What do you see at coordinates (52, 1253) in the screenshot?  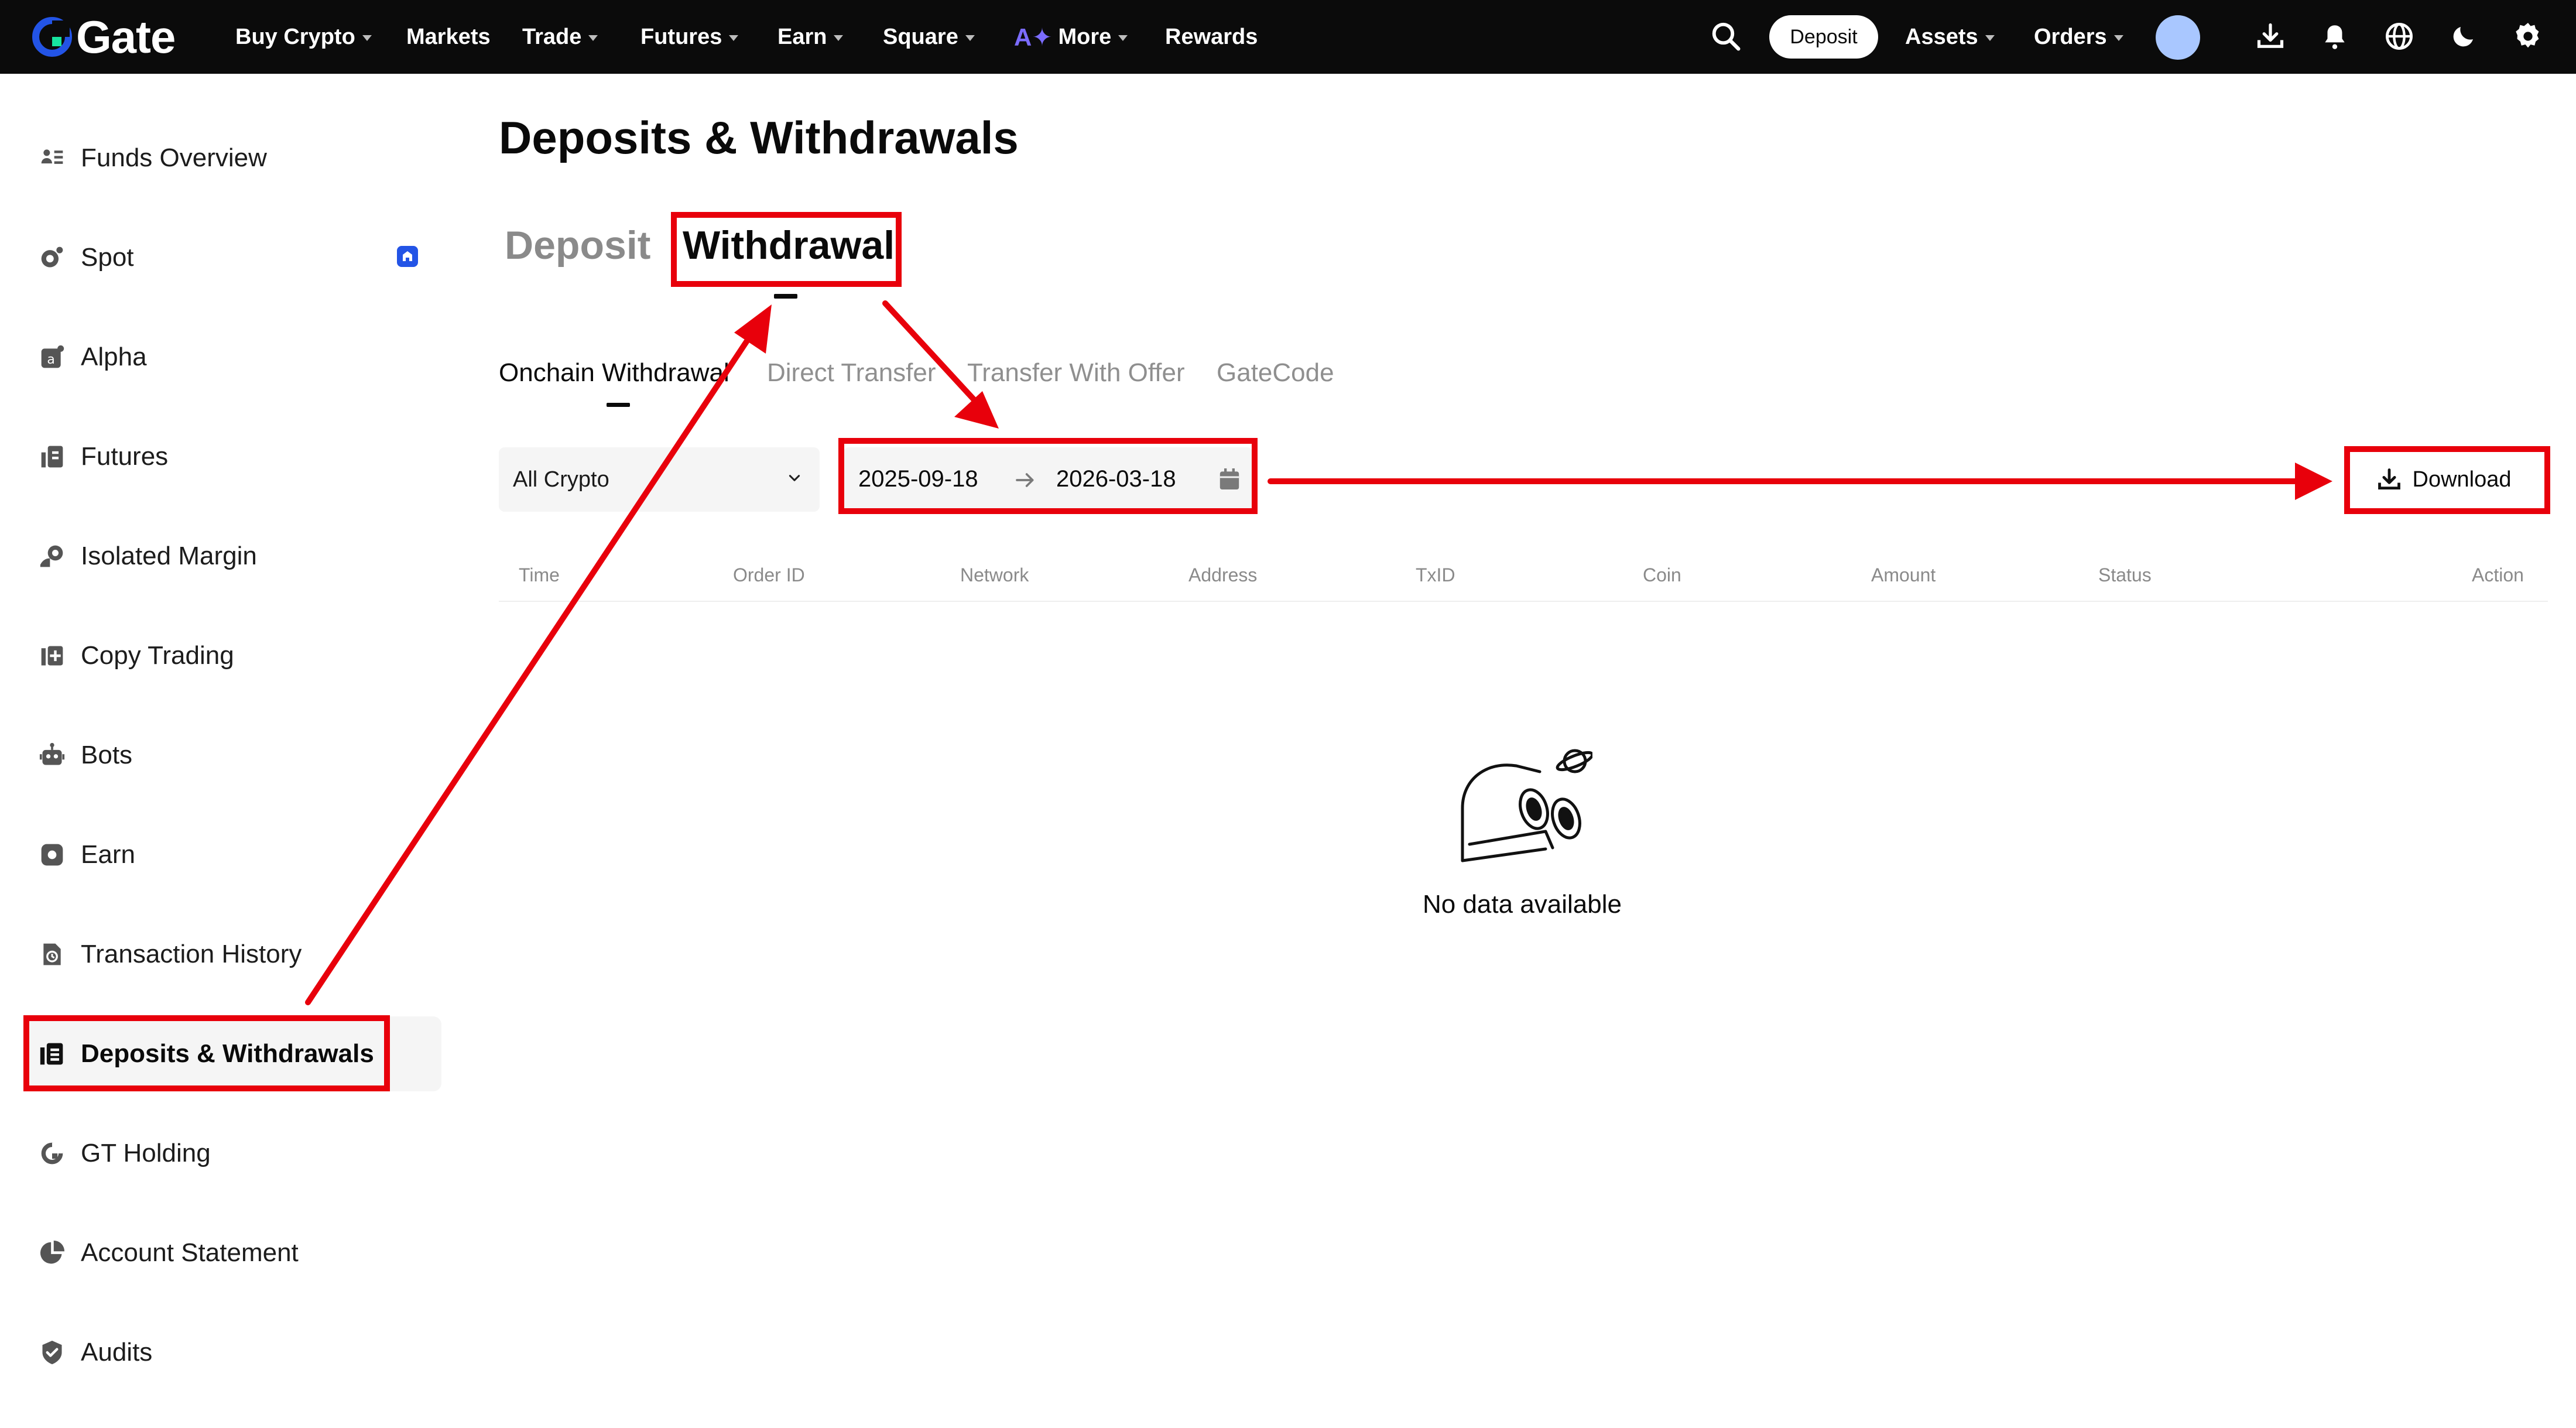 I see `statement-icon` at bounding box center [52, 1253].